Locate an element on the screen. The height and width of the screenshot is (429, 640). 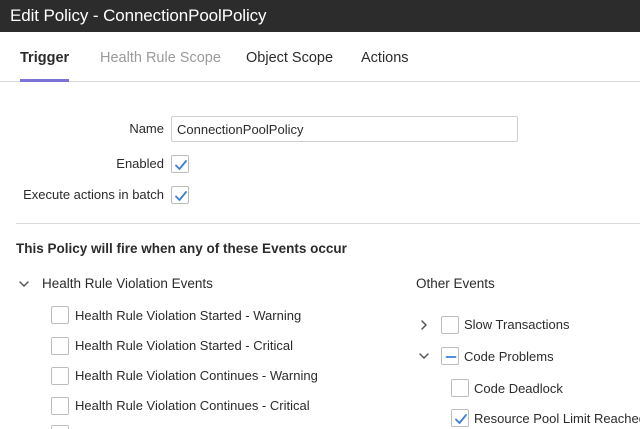
health-started-warning-checkbox is located at coordinates (60, 315).